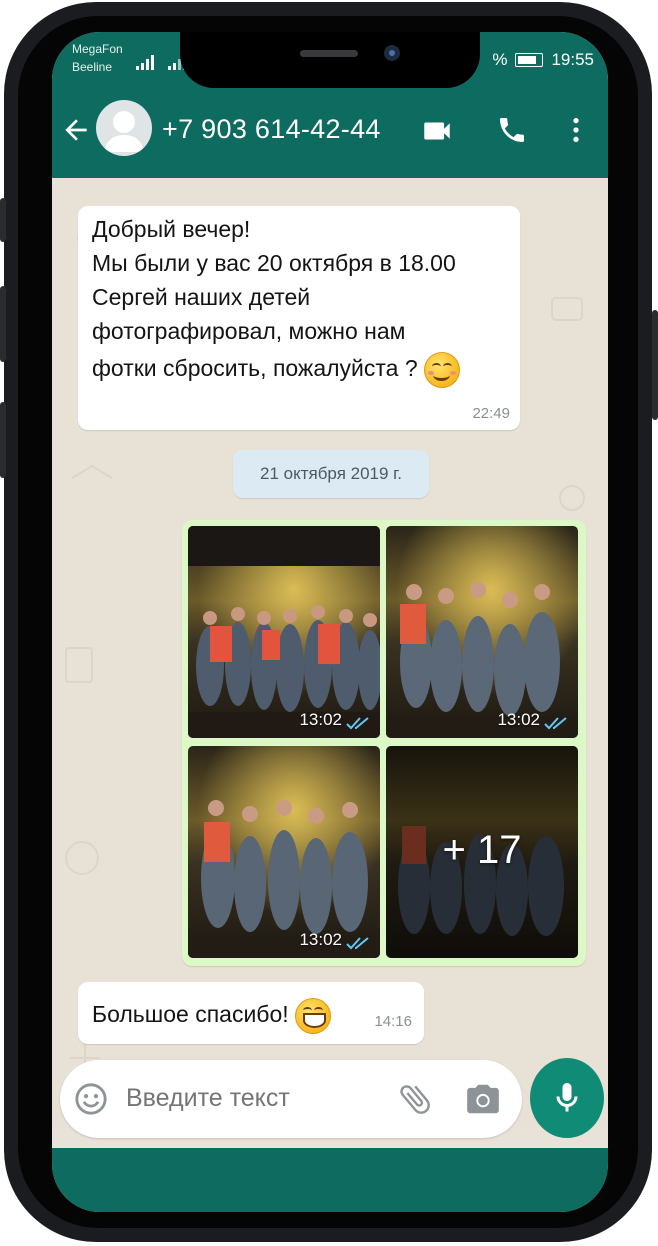  I want to click on grinning-face-emoji, so click(313, 1016).